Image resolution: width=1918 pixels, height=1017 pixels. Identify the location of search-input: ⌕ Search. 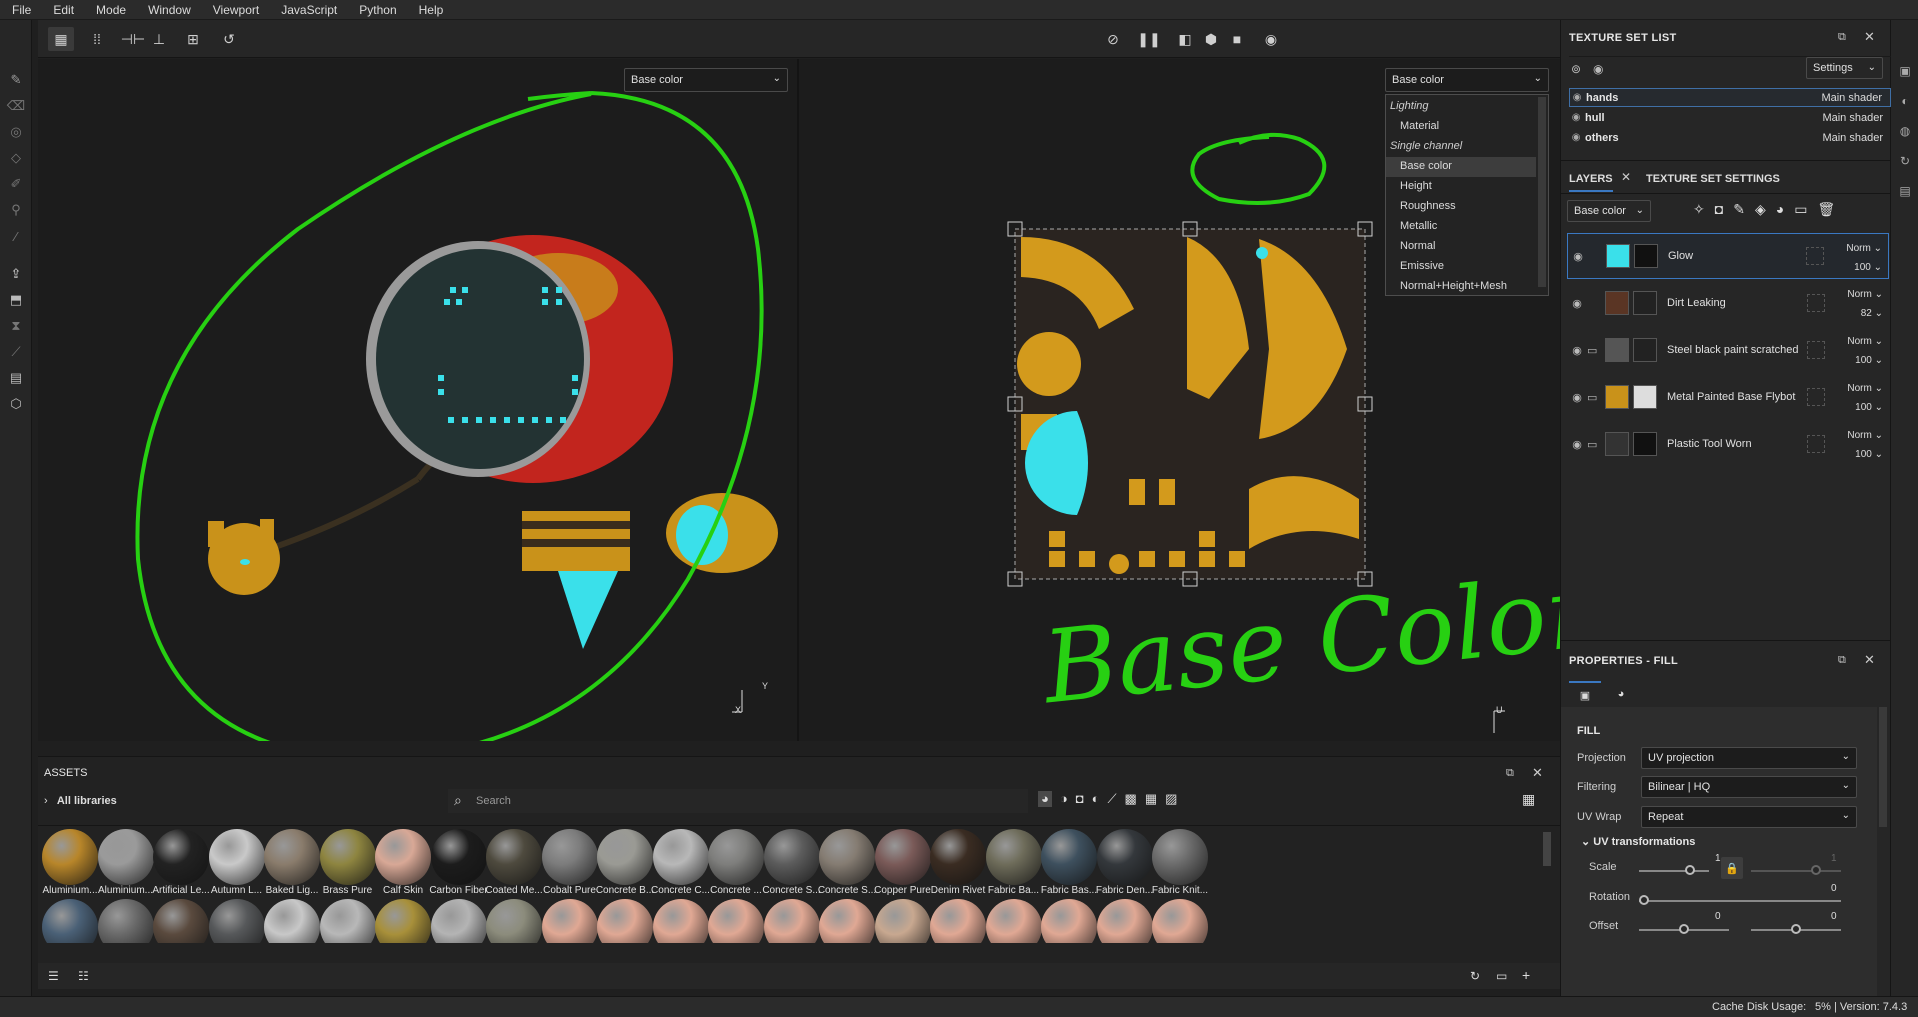
(738, 801).